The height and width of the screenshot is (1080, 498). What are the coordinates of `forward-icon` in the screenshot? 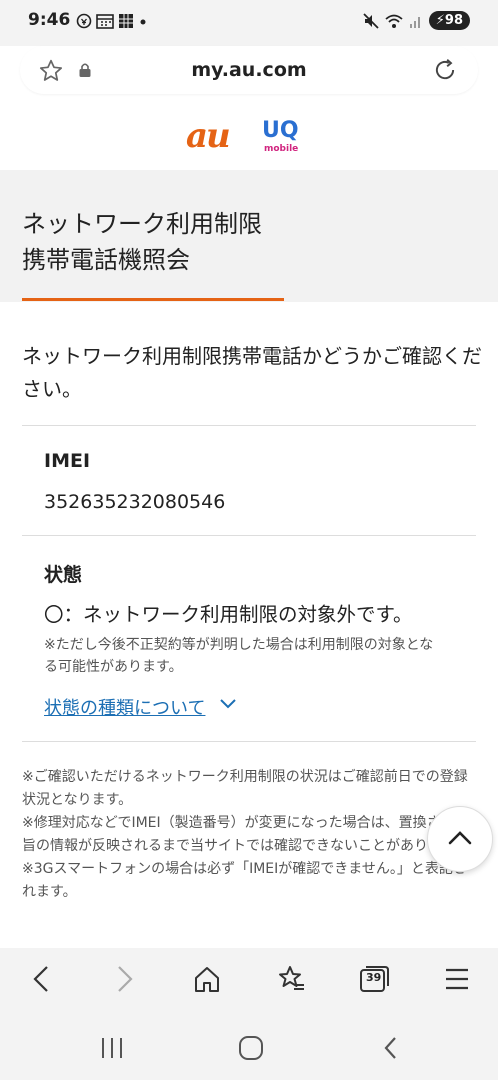 It's located at (124, 979).